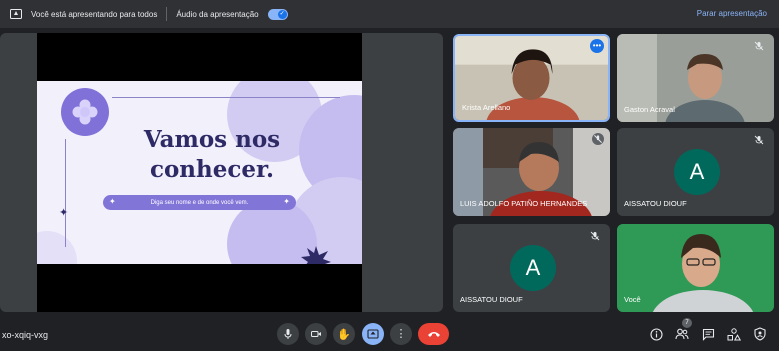 Image resolution: width=779 pixels, height=351 pixels. I want to click on people-icon, so click(682, 334).